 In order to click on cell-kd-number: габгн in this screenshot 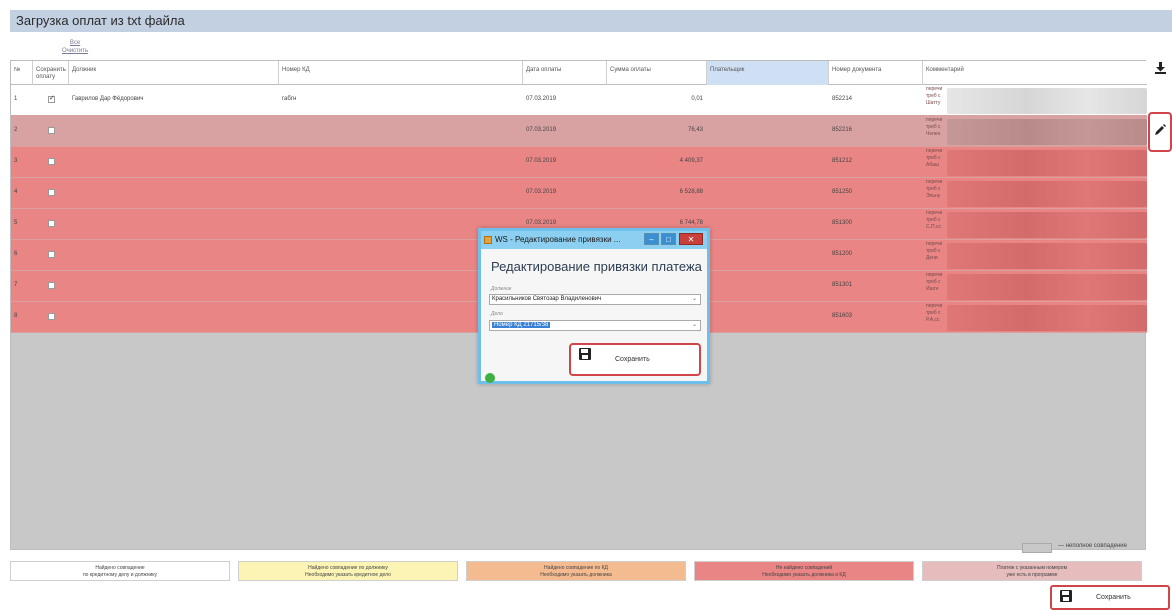, I will do `click(289, 99)`.